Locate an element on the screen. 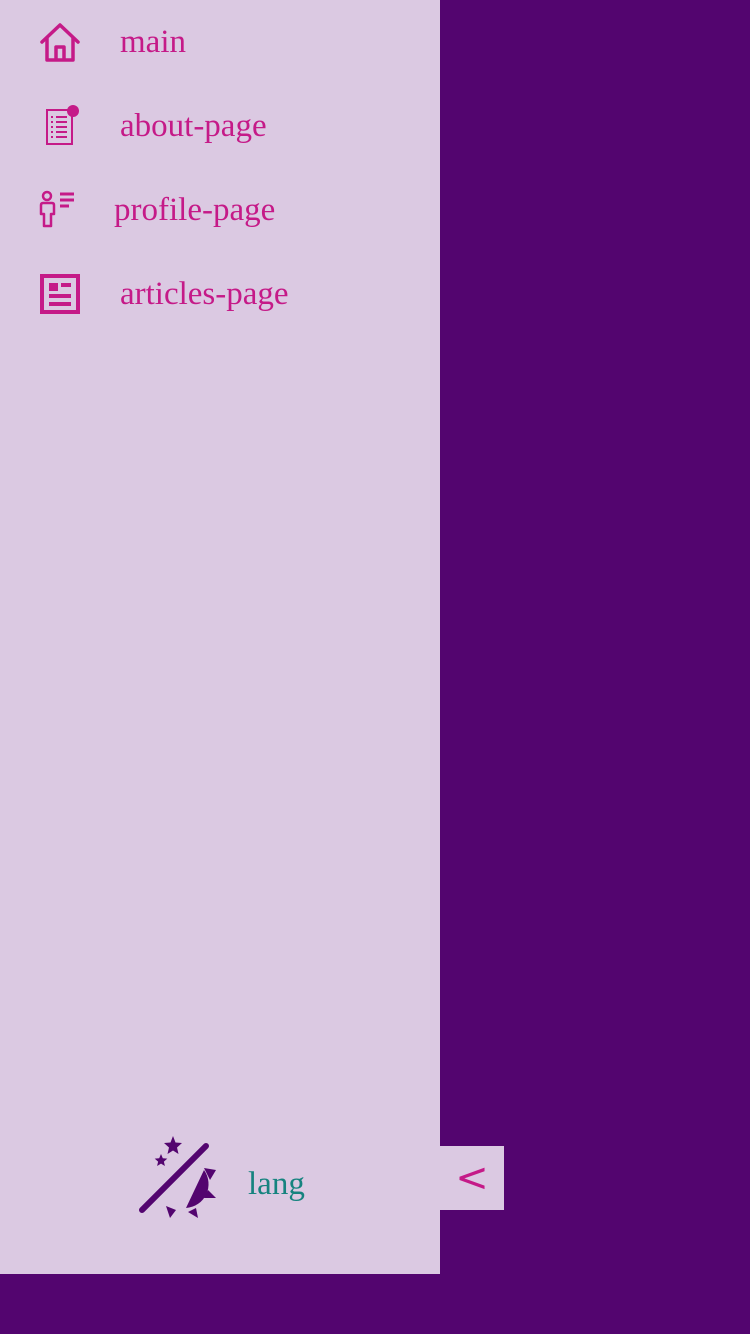 The image size is (750, 1334). theme-switch-icon is located at coordinates (173, 1177).